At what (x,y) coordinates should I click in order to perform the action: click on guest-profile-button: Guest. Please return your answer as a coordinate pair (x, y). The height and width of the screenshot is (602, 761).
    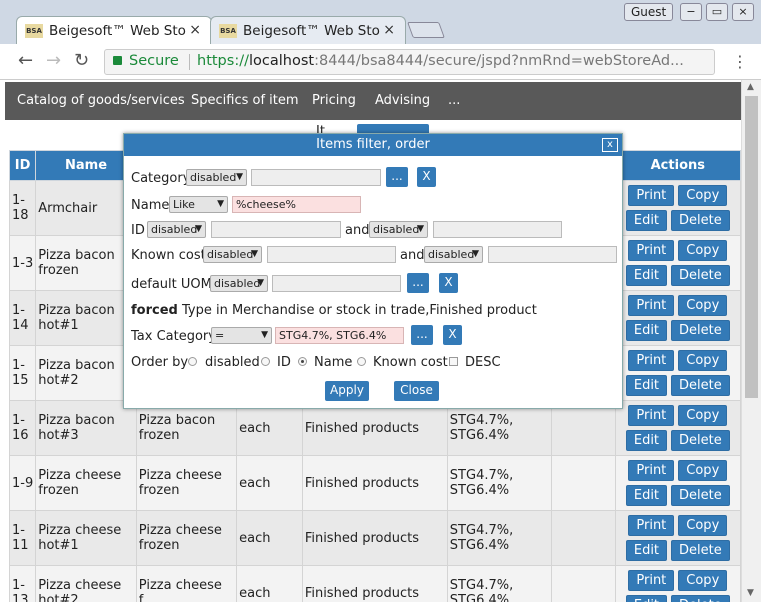
    Looking at the image, I should click on (649, 12).